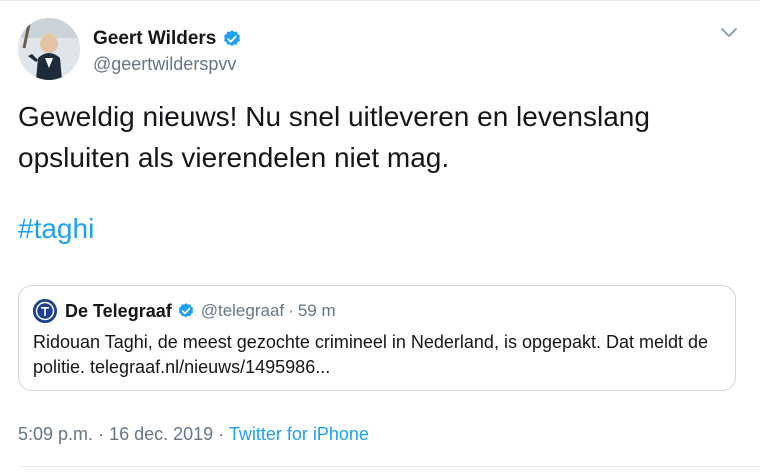  Describe the element at coordinates (45, 311) in the screenshot. I see `telegraaf-logo-icon` at that location.